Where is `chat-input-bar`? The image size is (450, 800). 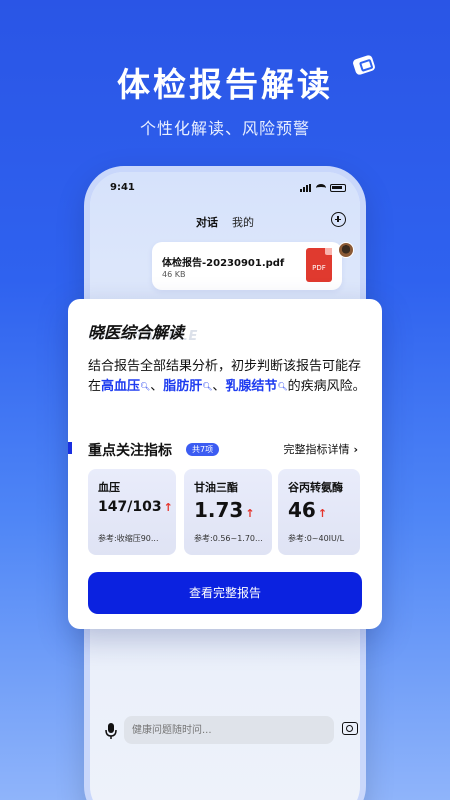
chat-input-bar is located at coordinates (231, 731).